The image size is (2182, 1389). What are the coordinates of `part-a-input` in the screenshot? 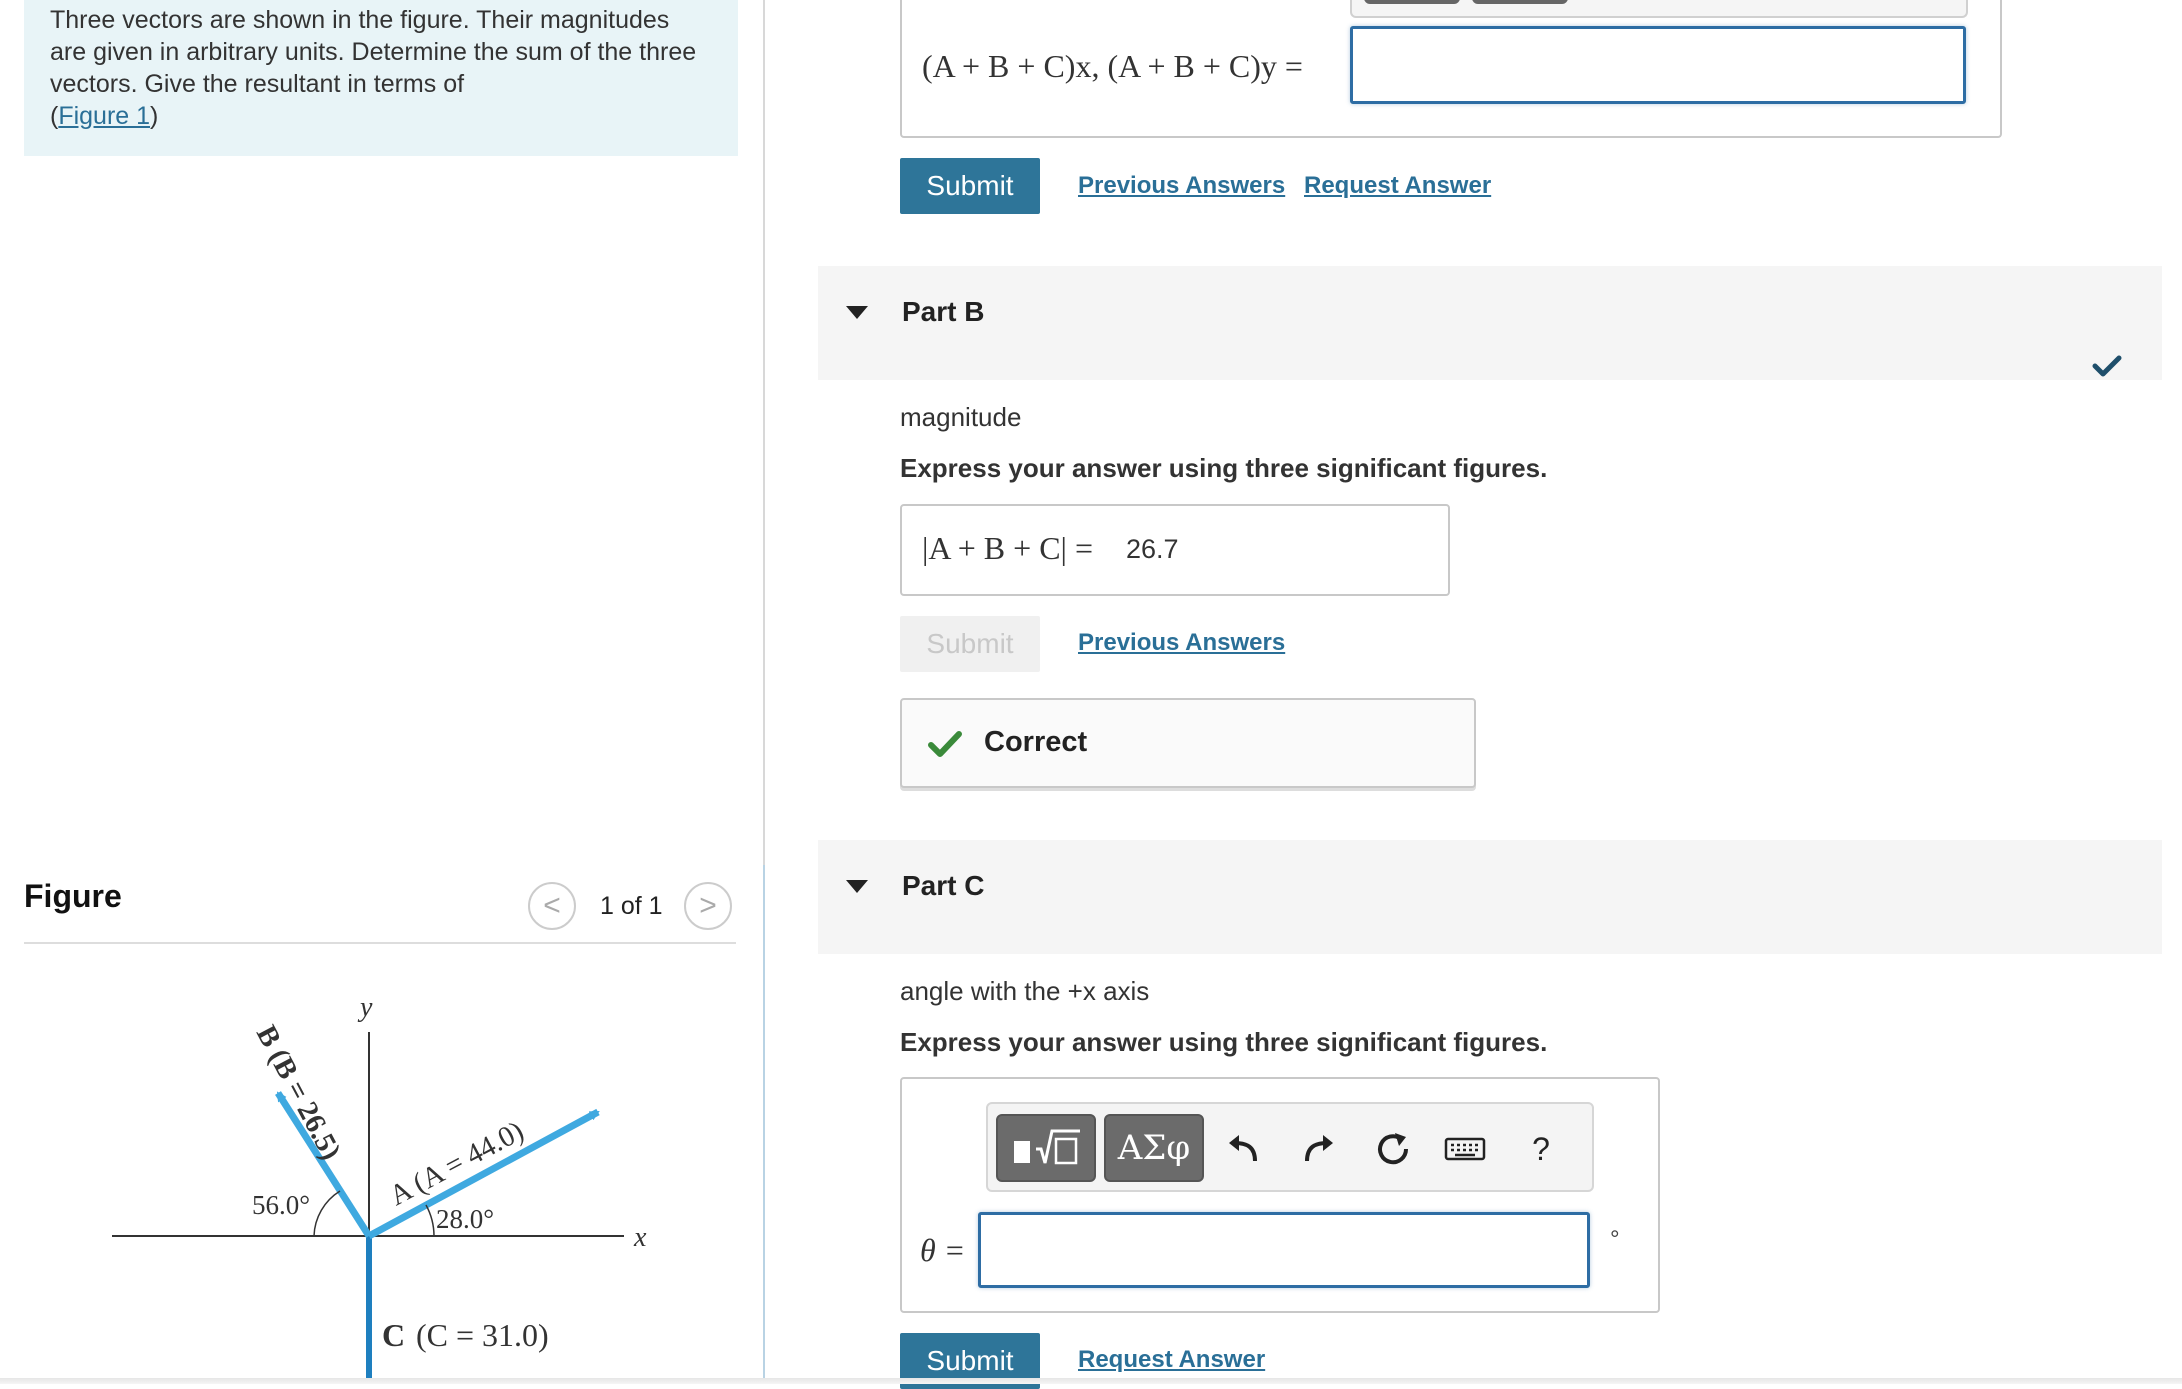 It's located at (1658, 65).